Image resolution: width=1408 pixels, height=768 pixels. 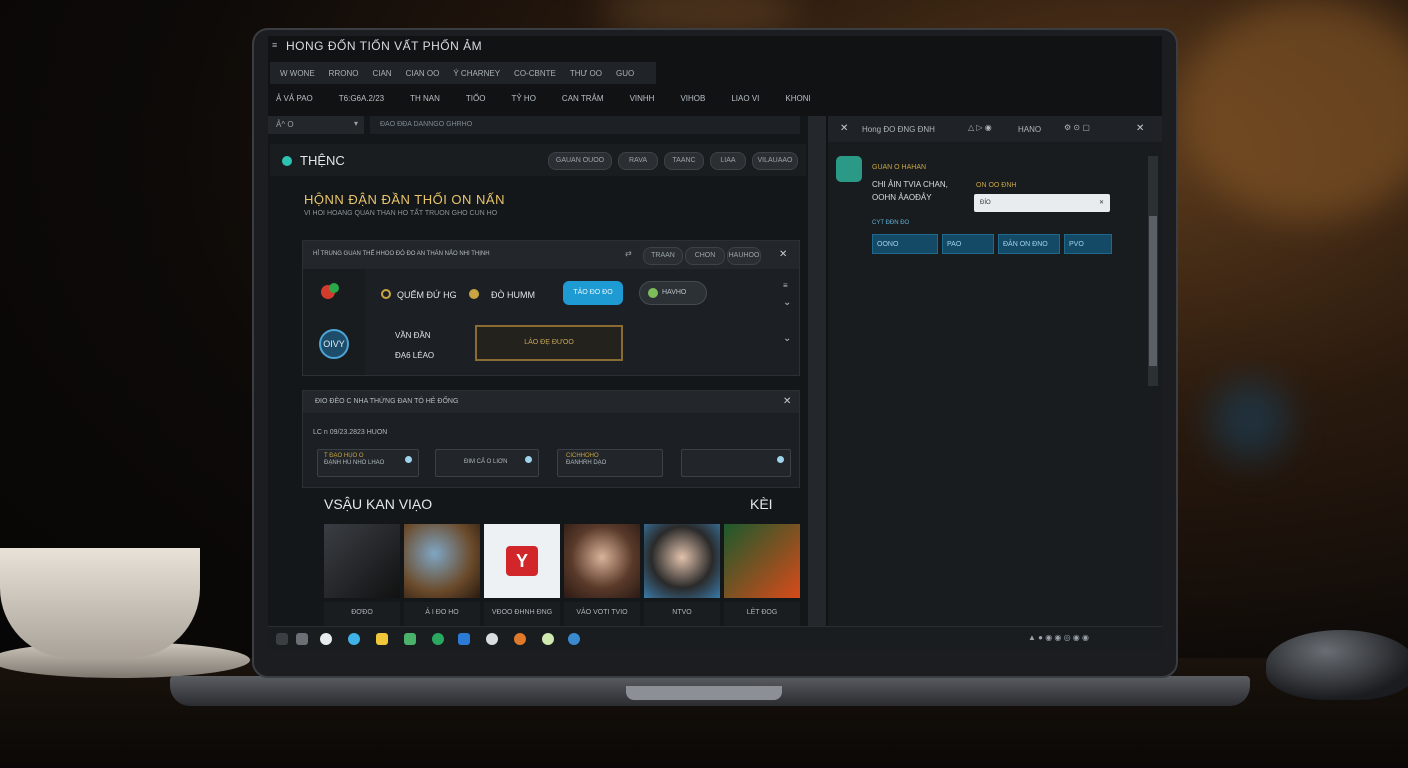 I want to click on tab: TỶ HO, so click(x=523, y=102).